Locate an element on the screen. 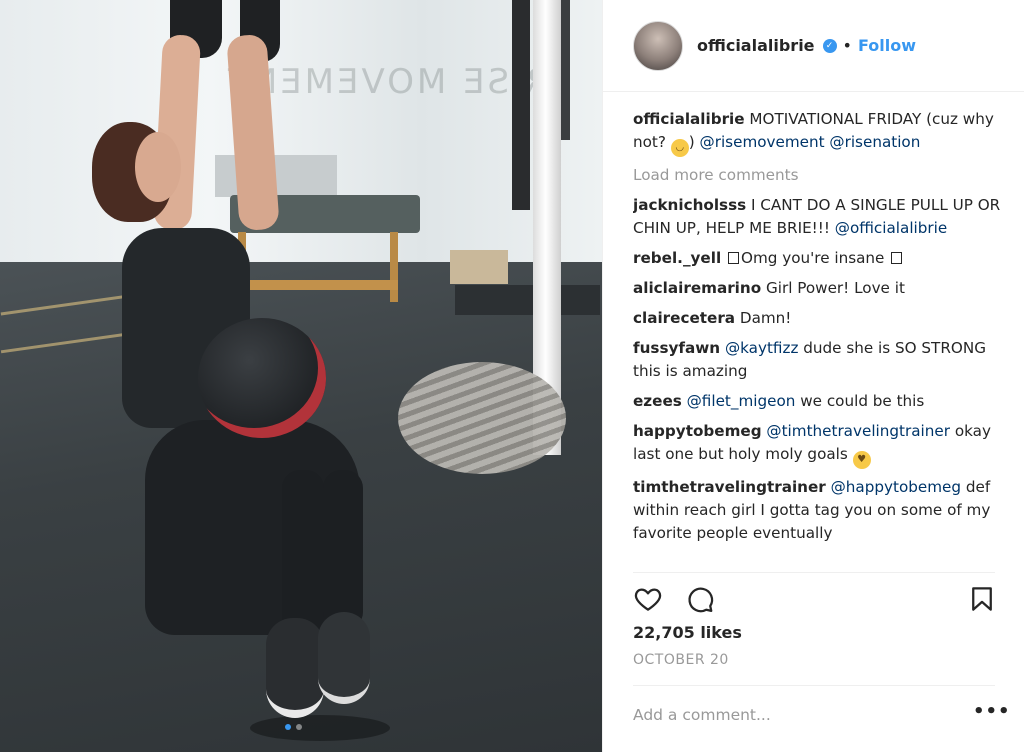 The width and height of the screenshot is (1024, 752). heart-eyes-emoji-icon: ♥ is located at coordinates (861, 460).